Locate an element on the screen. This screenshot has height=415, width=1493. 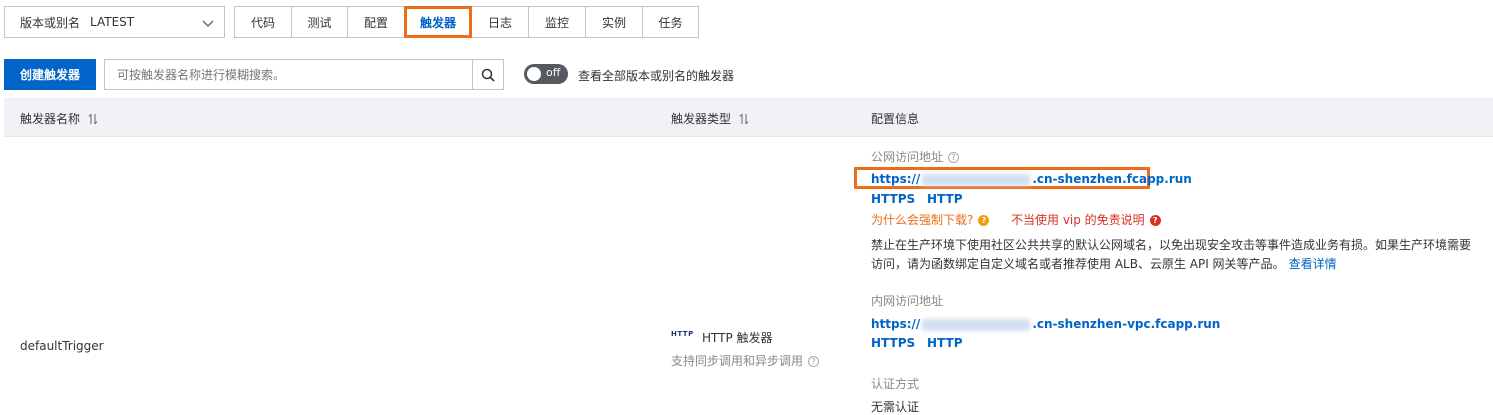
trigger-search-input is located at coordinates (288, 74).